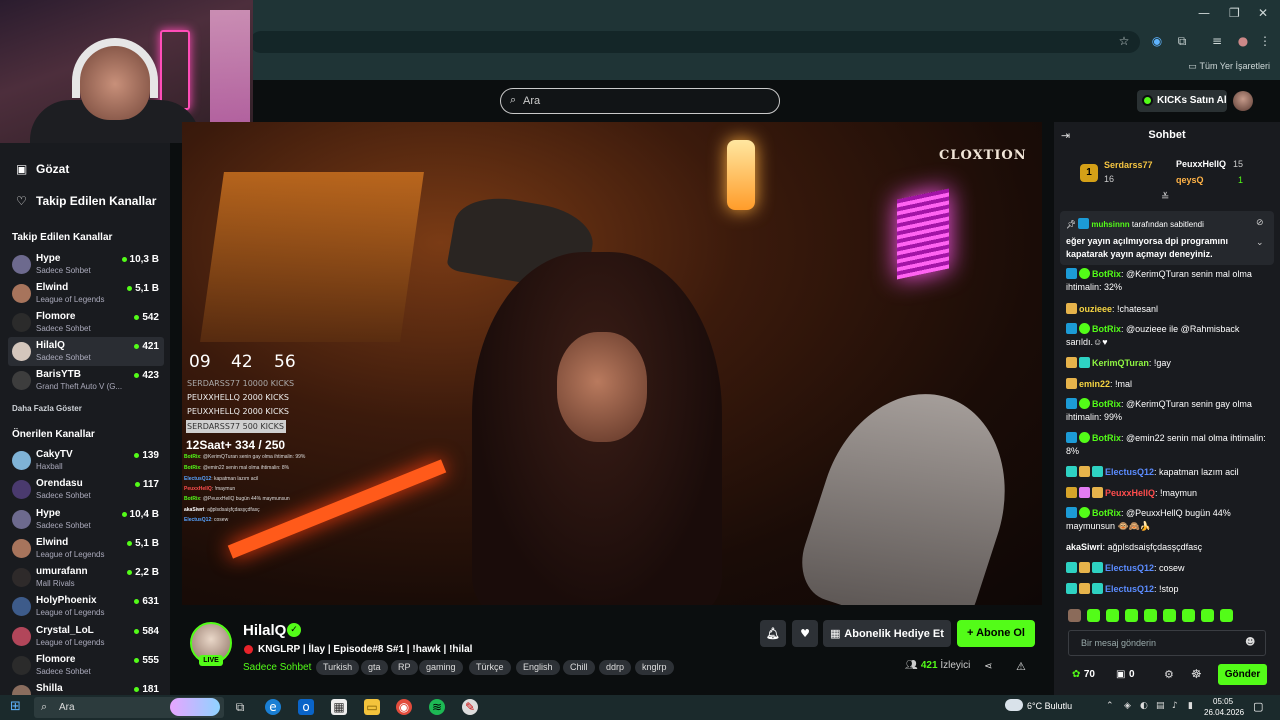  Describe the element at coordinates (996, 633) in the screenshot. I see `subscribe-button: + Abone Ol` at that location.